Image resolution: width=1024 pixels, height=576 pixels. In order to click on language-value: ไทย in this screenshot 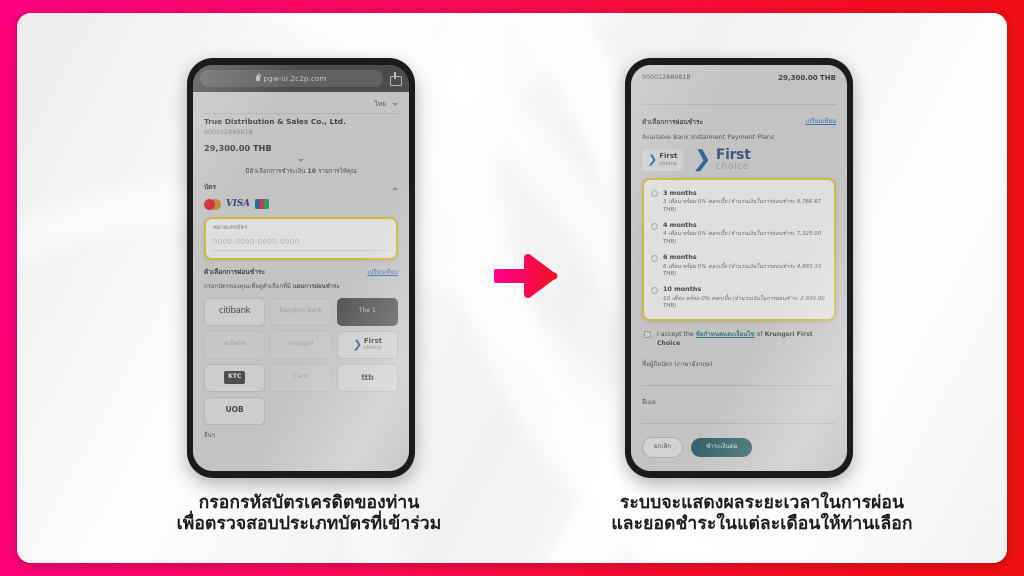, I will do `click(380, 104)`.